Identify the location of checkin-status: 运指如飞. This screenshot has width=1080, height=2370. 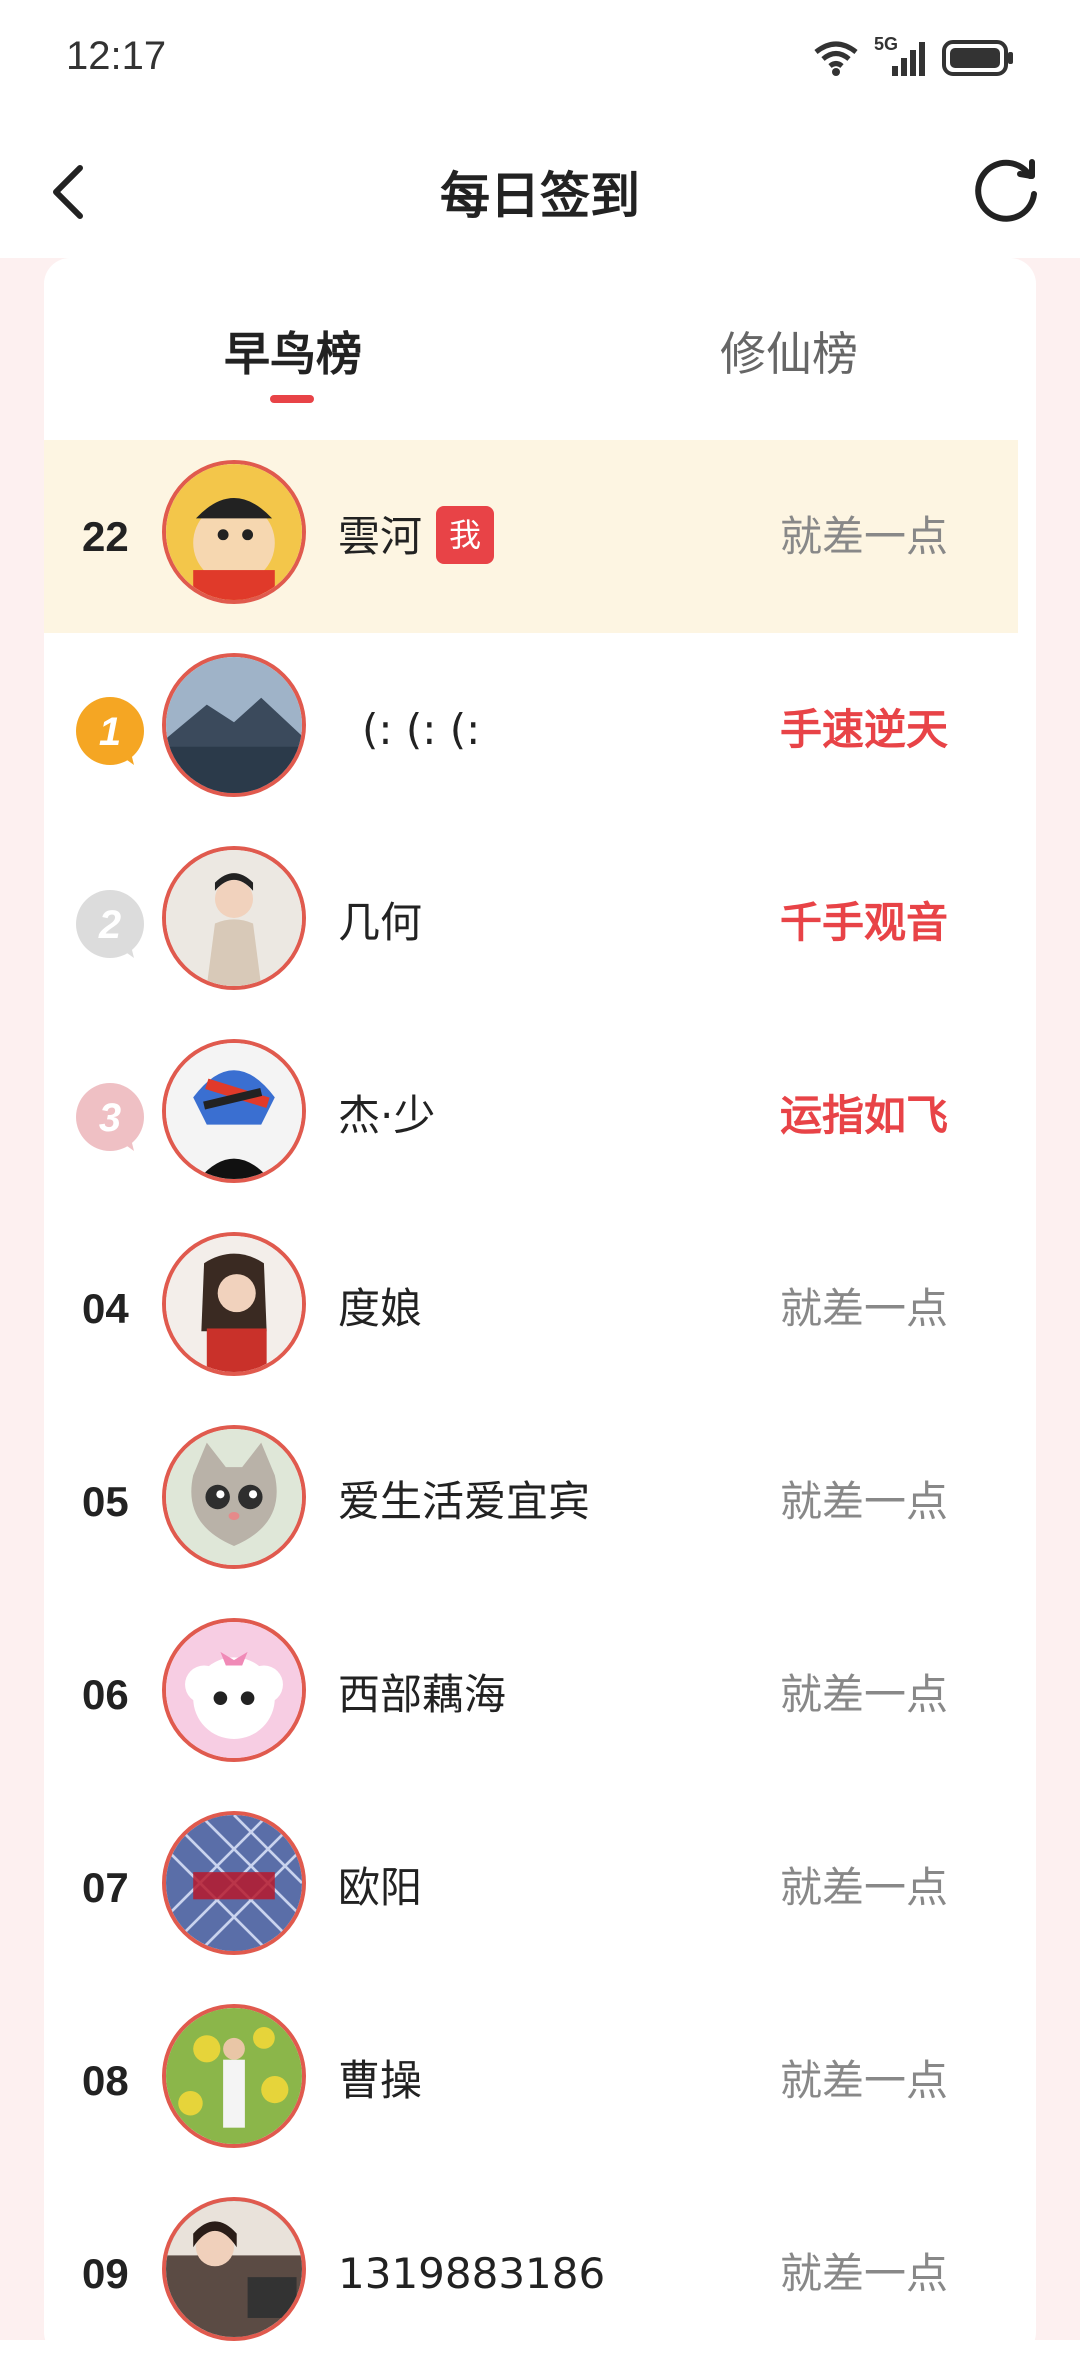
(863, 1115).